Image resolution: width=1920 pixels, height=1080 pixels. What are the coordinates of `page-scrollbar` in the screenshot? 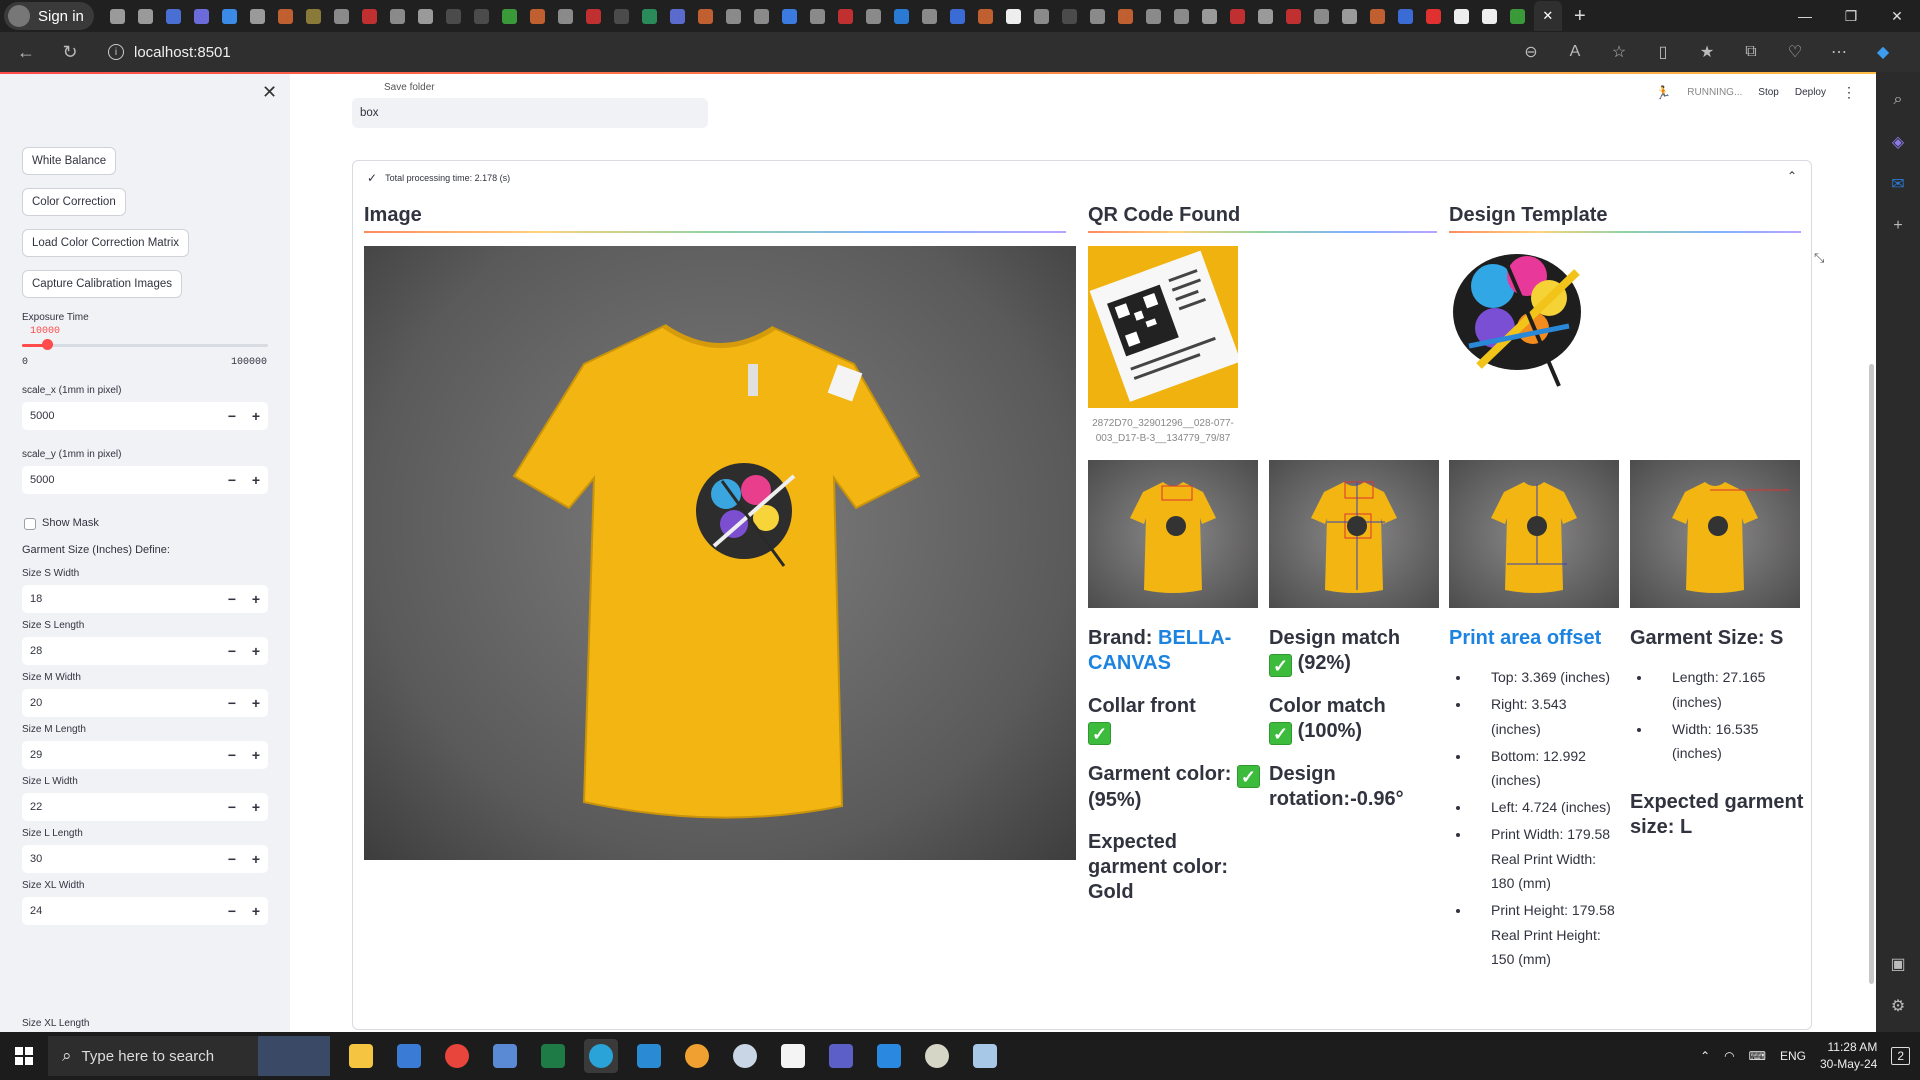 It's located at (1871, 674).